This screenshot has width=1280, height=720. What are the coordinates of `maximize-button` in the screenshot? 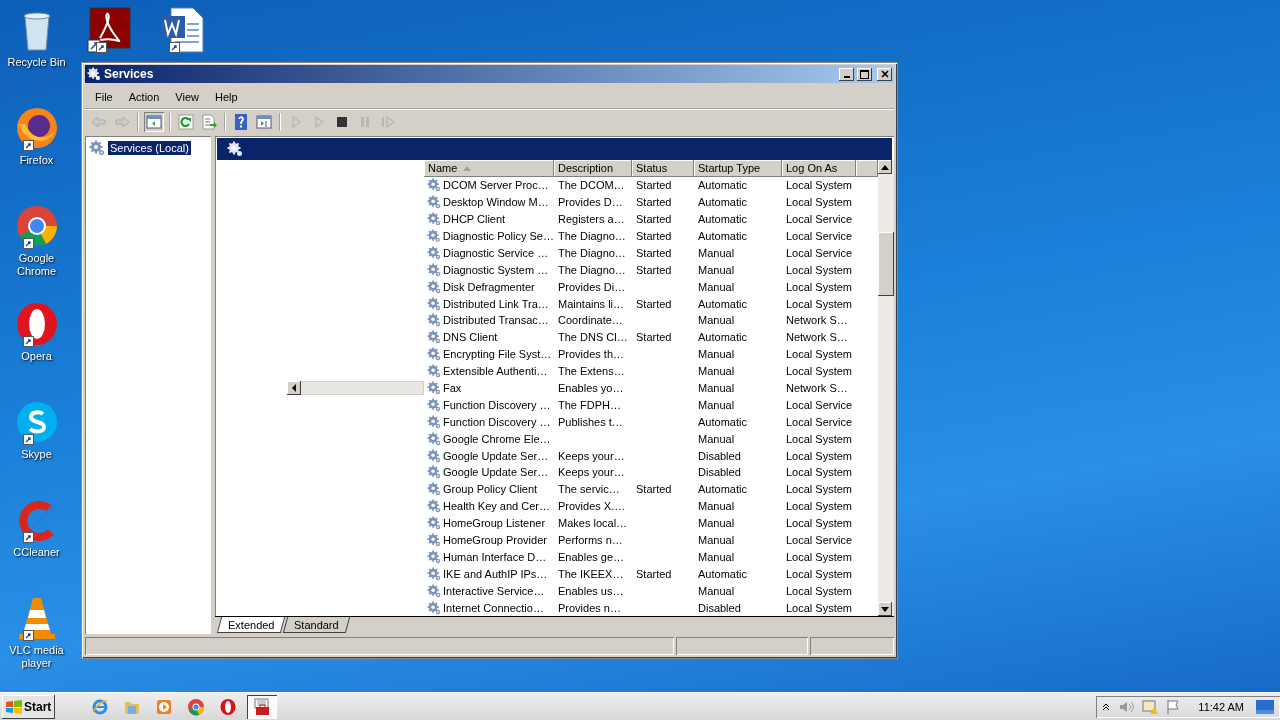 It's located at (864, 74).